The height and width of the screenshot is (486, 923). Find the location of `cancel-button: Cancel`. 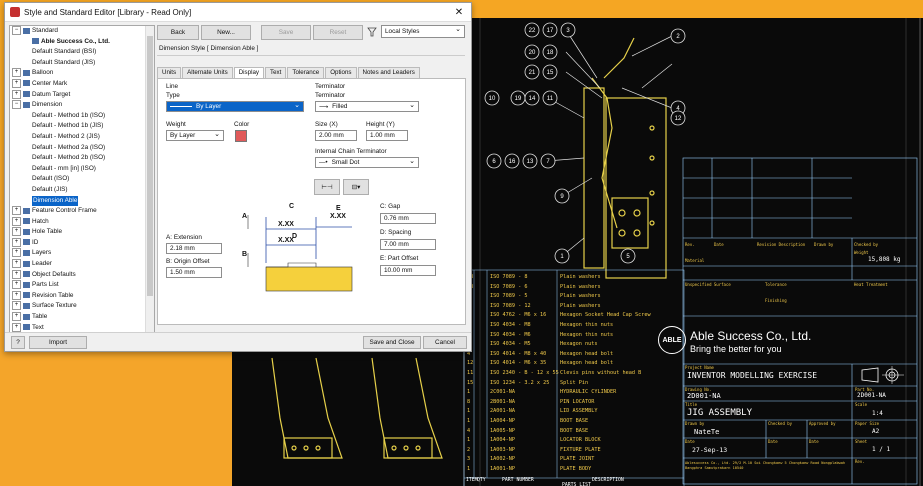

cancel-button: Cancel is located at coordinates (445, 342).